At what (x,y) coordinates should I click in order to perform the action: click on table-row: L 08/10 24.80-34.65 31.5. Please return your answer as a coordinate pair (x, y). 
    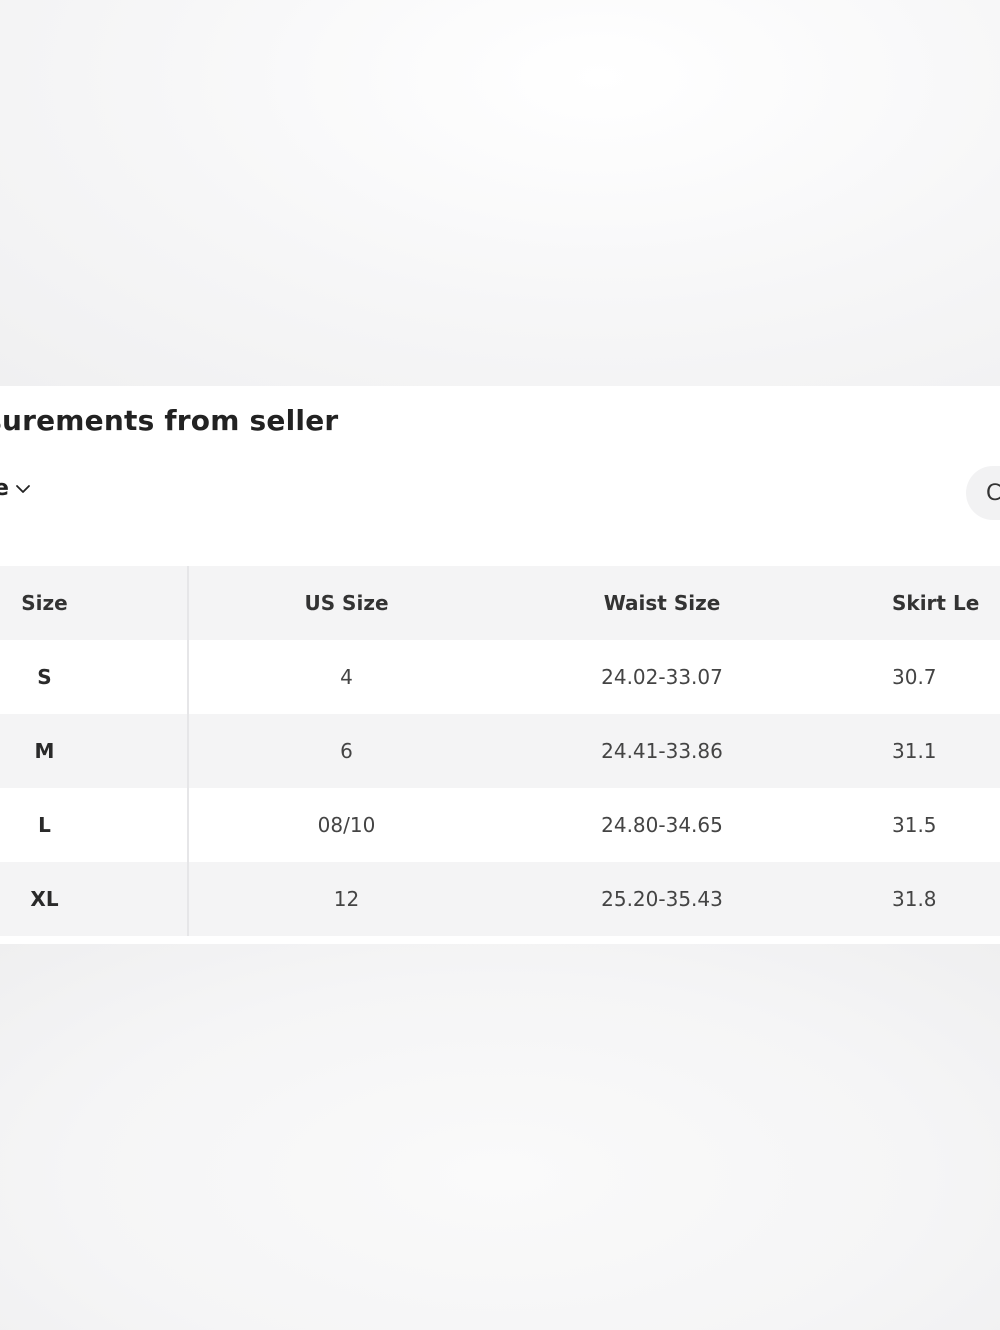
    Looking at the image, I should click on (500, 825).